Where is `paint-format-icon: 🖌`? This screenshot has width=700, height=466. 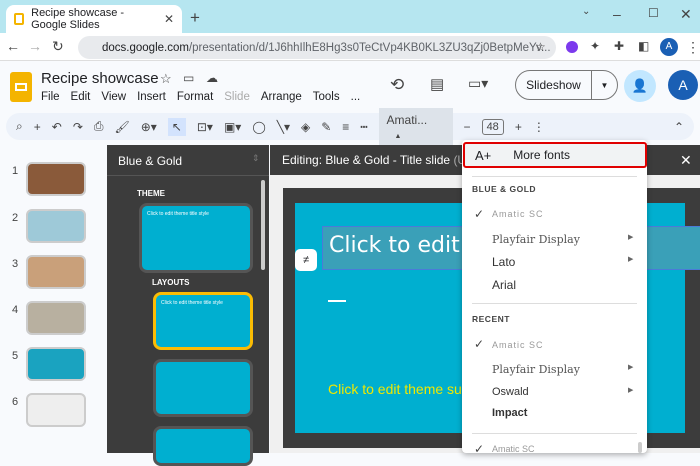 paint-format-icon: 🖌 is located at coordinates (121, 127).